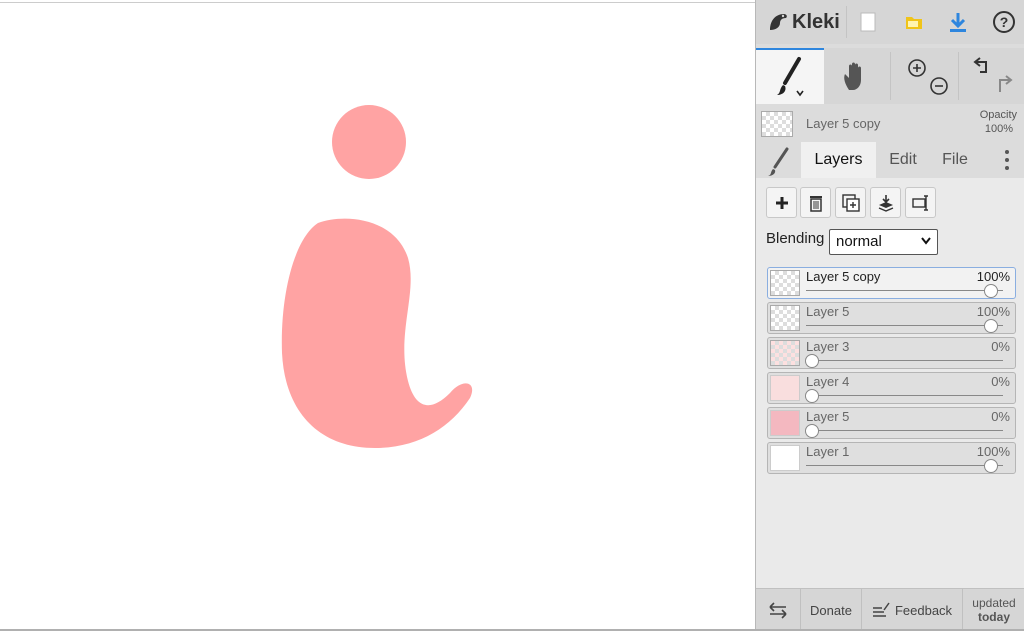 The image size is (1024, 631). What do you see at coordinates (891, 423) in the screenshot?
I see `layer-row: Layer 5 0%` at bounding box center [891, 423].